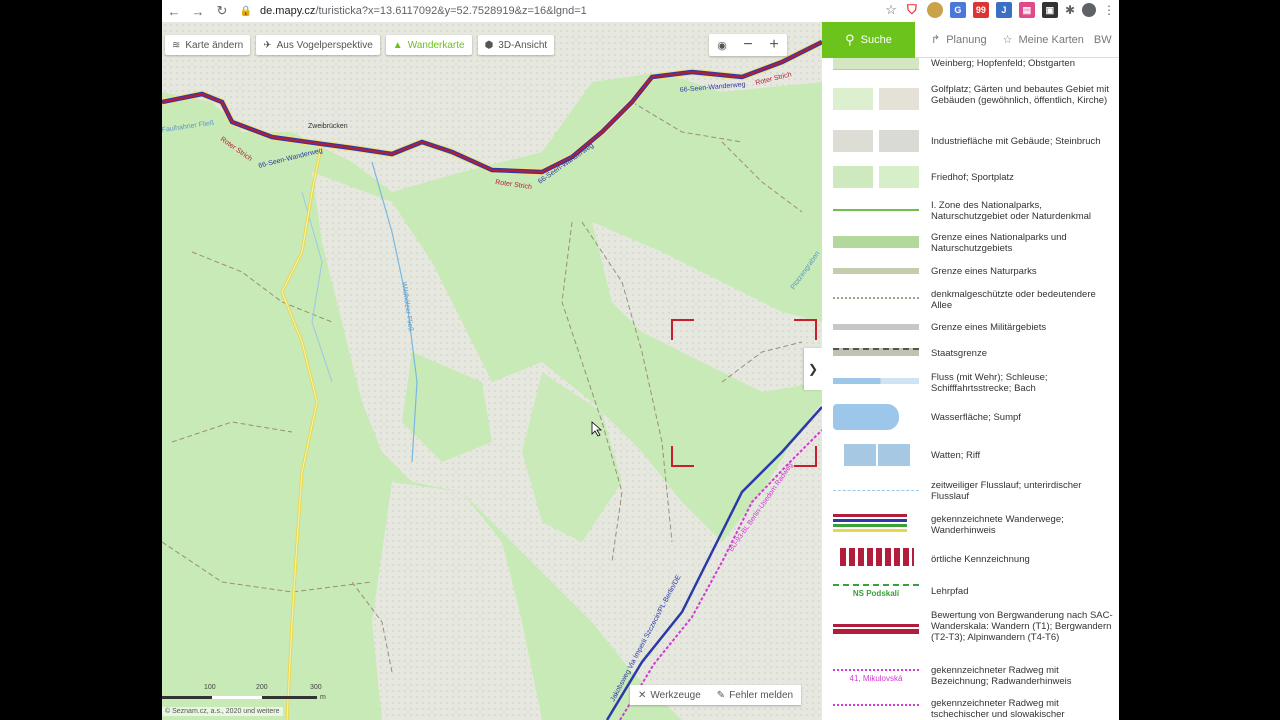  I want to click on my-maps-label: Meine Karten, so click(1051, 39).